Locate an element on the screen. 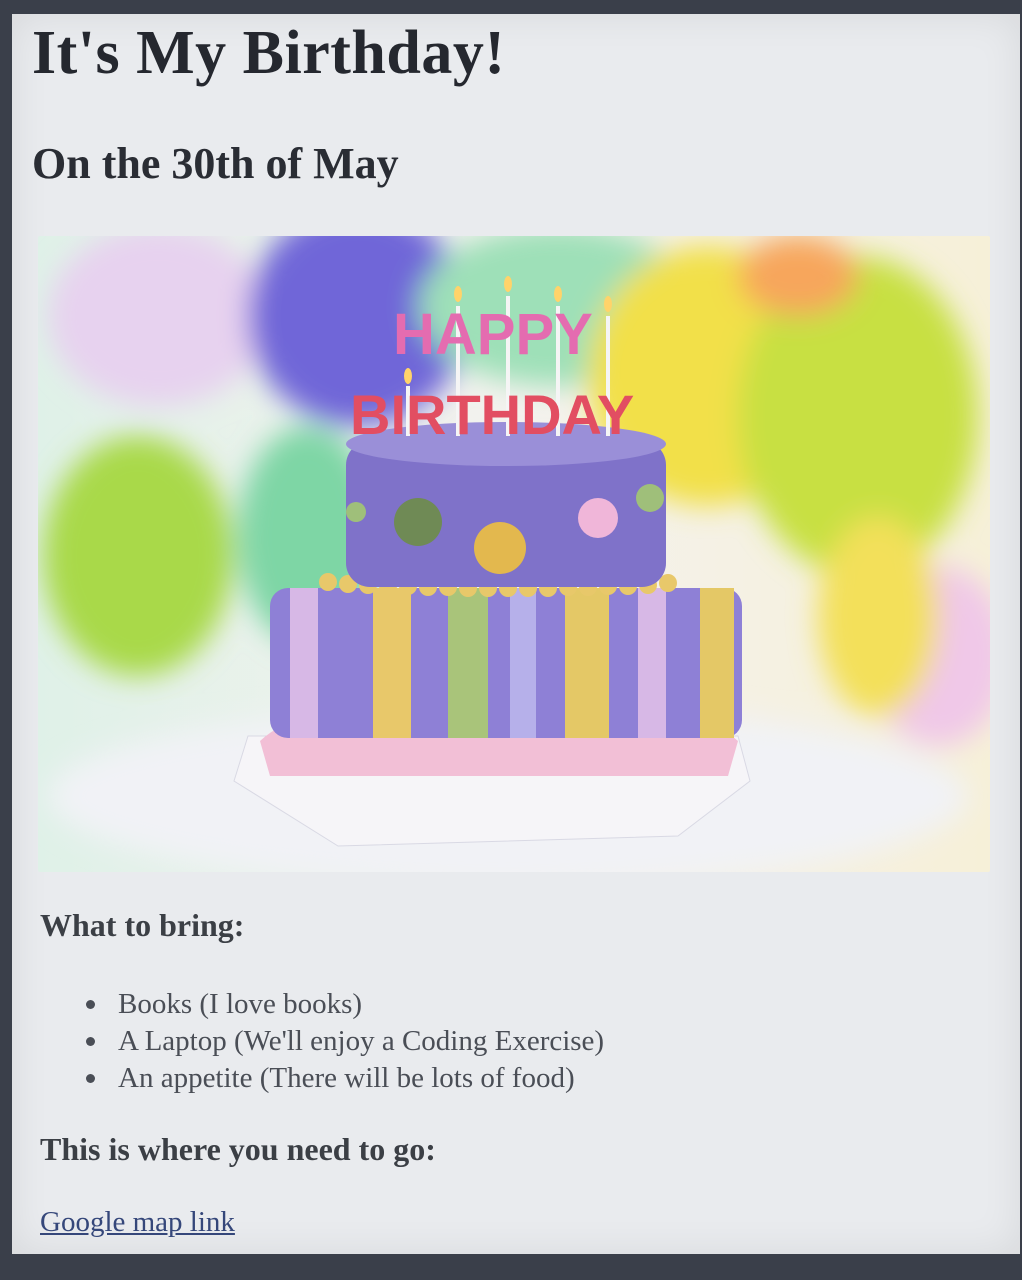 The width and height of the screenshot is (1022, 1280). list-item: A Laptop (We'll enjoy a Coding Exercise) is located at coordinates (345, 1041).